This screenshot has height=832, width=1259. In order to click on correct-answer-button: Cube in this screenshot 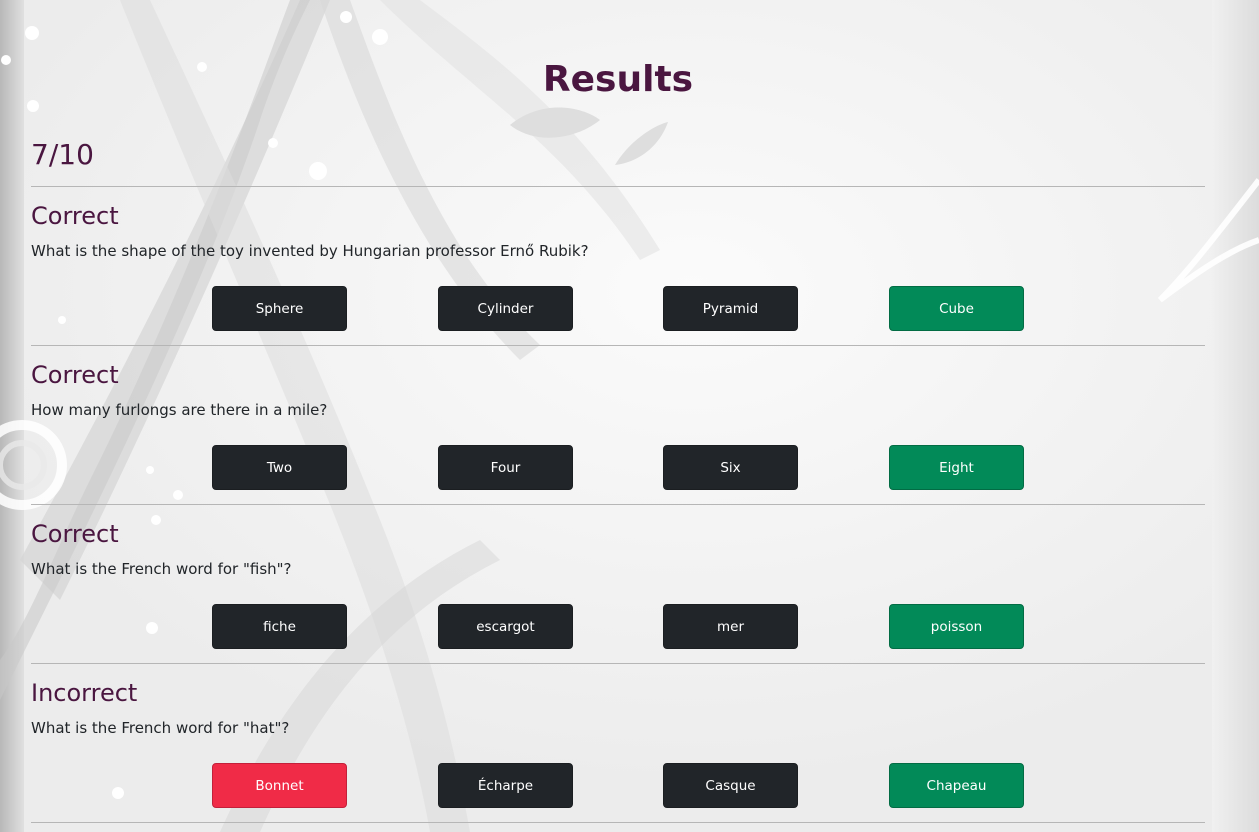, I will do `click(956, 308)`.